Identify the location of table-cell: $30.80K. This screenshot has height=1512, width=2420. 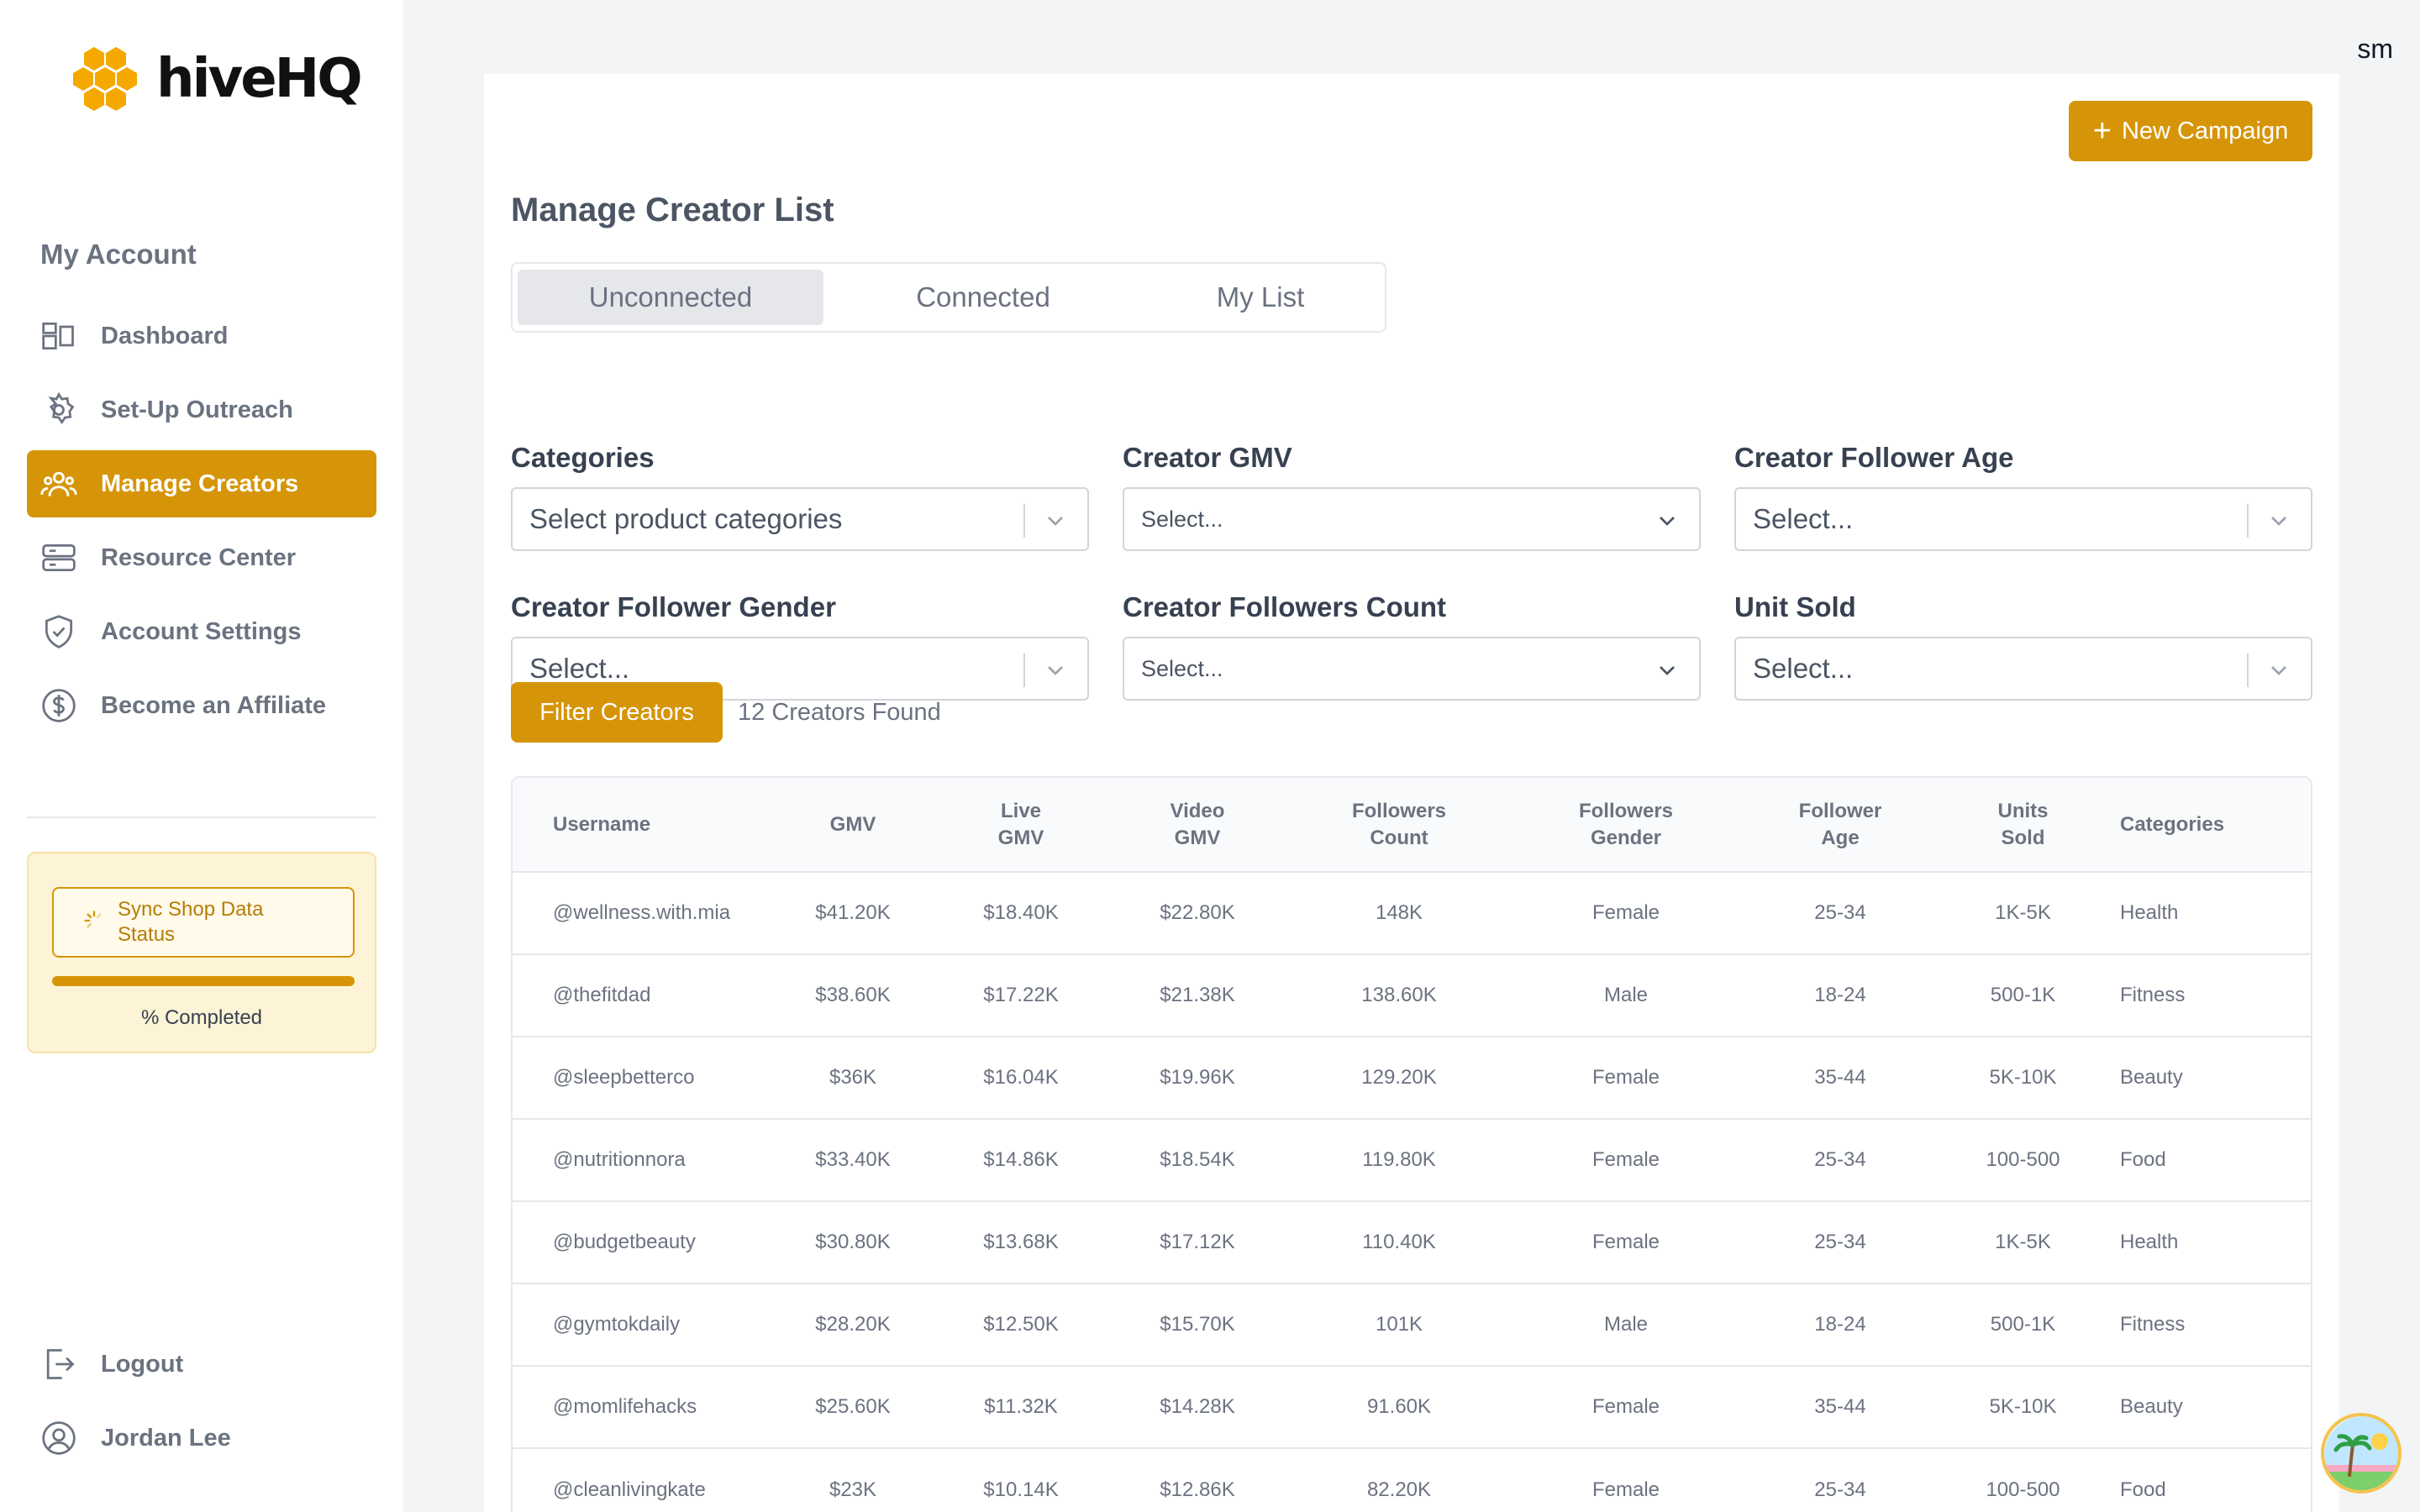
(853, 1242).